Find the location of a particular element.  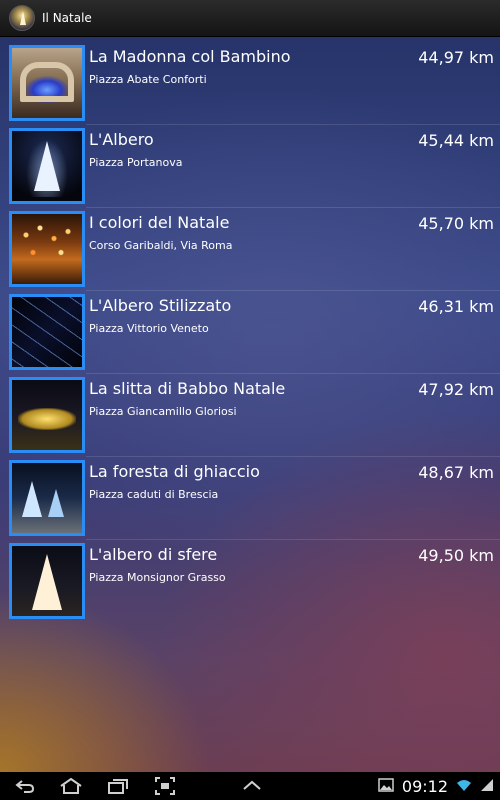

place-distance: 45,44 km is located at coordinates (456, 140).